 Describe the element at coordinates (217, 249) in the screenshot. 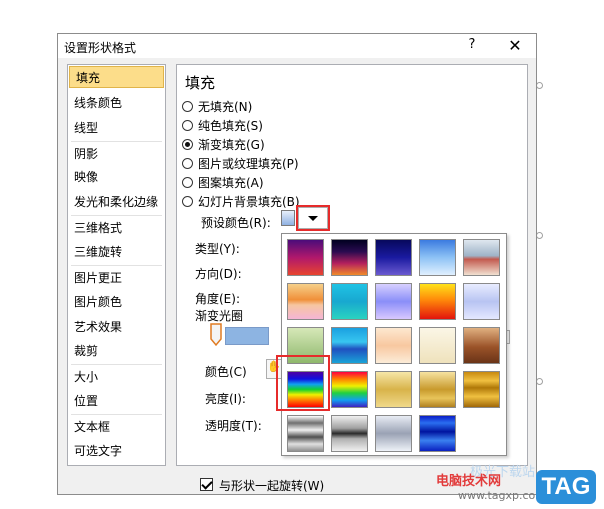

I see `type-label: 类型(Y):` at that location.